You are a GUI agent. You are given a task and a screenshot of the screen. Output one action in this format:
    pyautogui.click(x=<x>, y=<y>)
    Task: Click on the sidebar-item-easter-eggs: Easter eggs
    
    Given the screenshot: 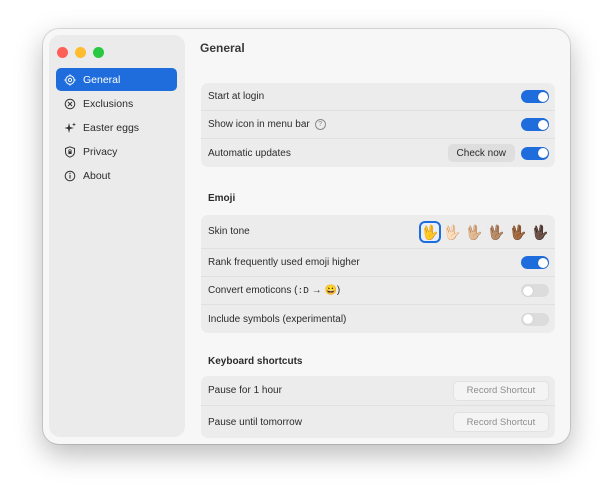 What is the action you would take?
    pyautogui.click(x=116, y=127)
    